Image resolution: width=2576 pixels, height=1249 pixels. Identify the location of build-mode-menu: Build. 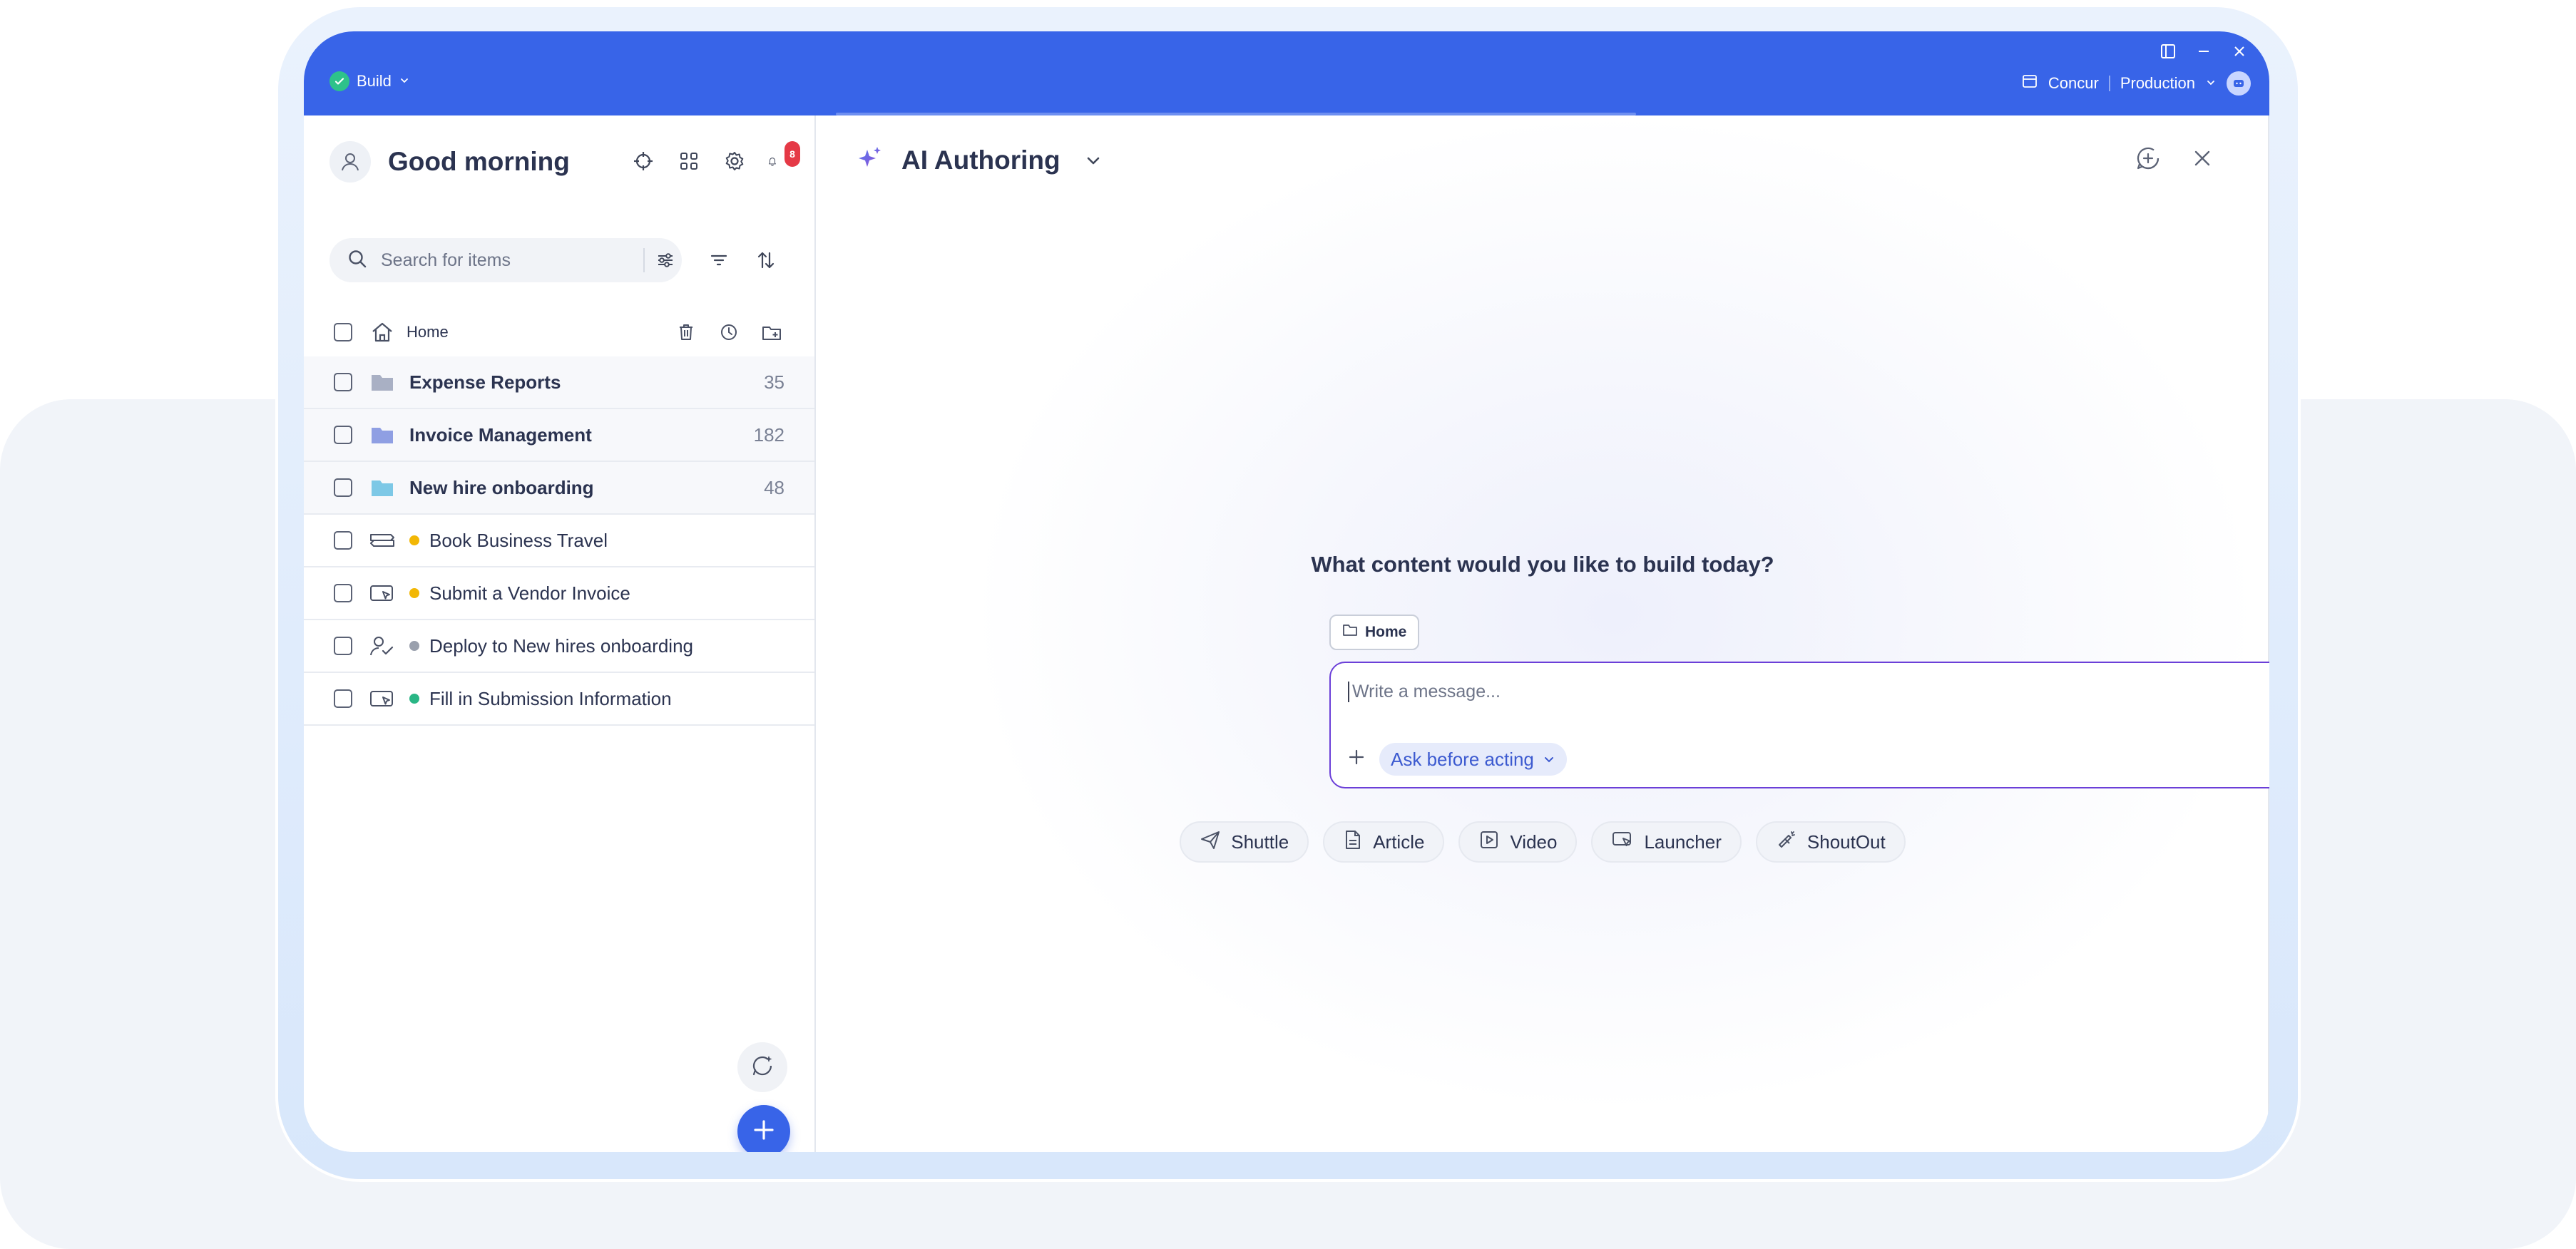
(370, 81).